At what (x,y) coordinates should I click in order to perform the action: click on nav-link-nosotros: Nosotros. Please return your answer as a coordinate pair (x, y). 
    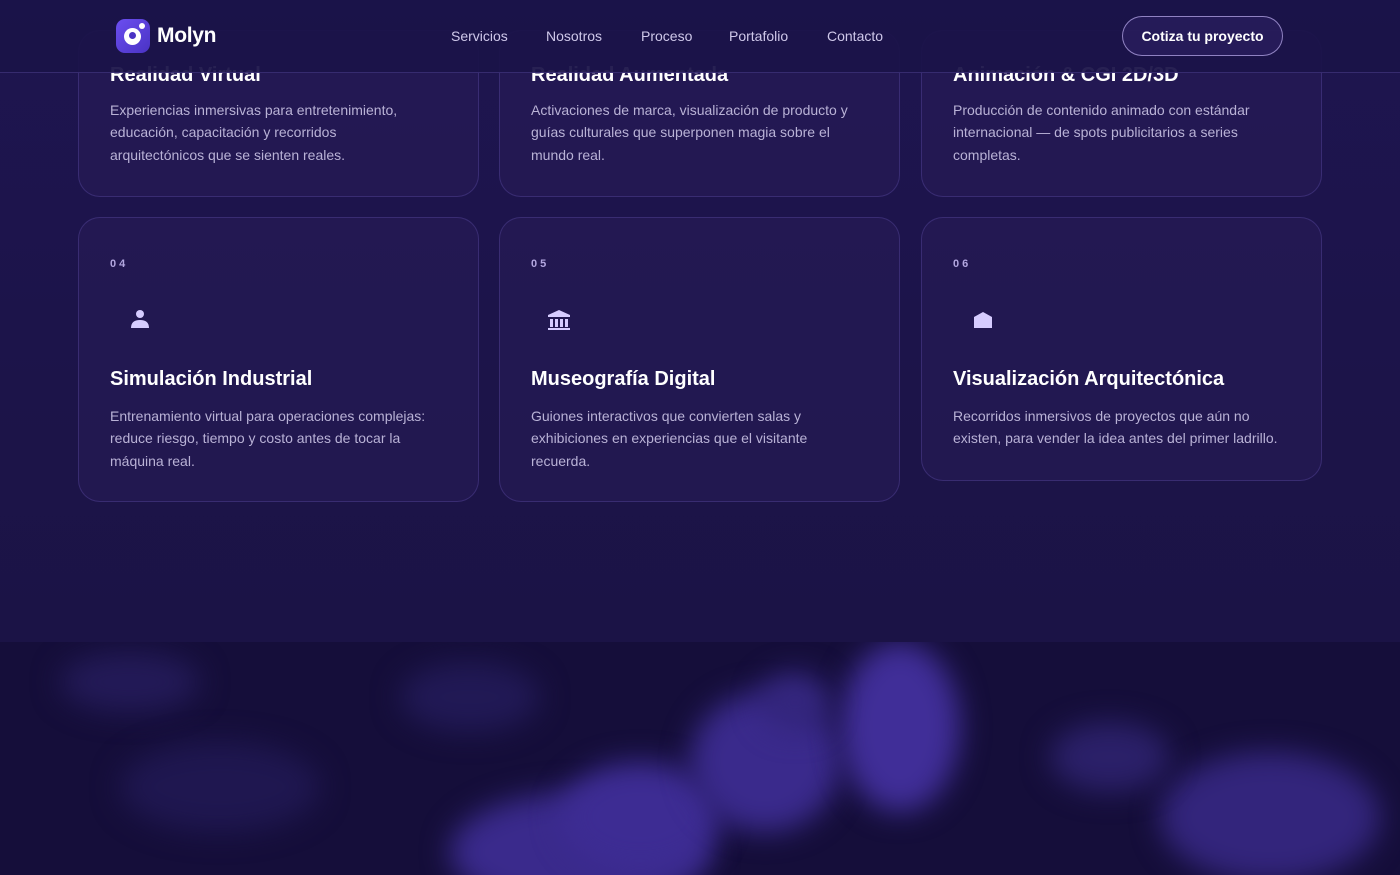
    Looking at the image, I should click on (574, 36).